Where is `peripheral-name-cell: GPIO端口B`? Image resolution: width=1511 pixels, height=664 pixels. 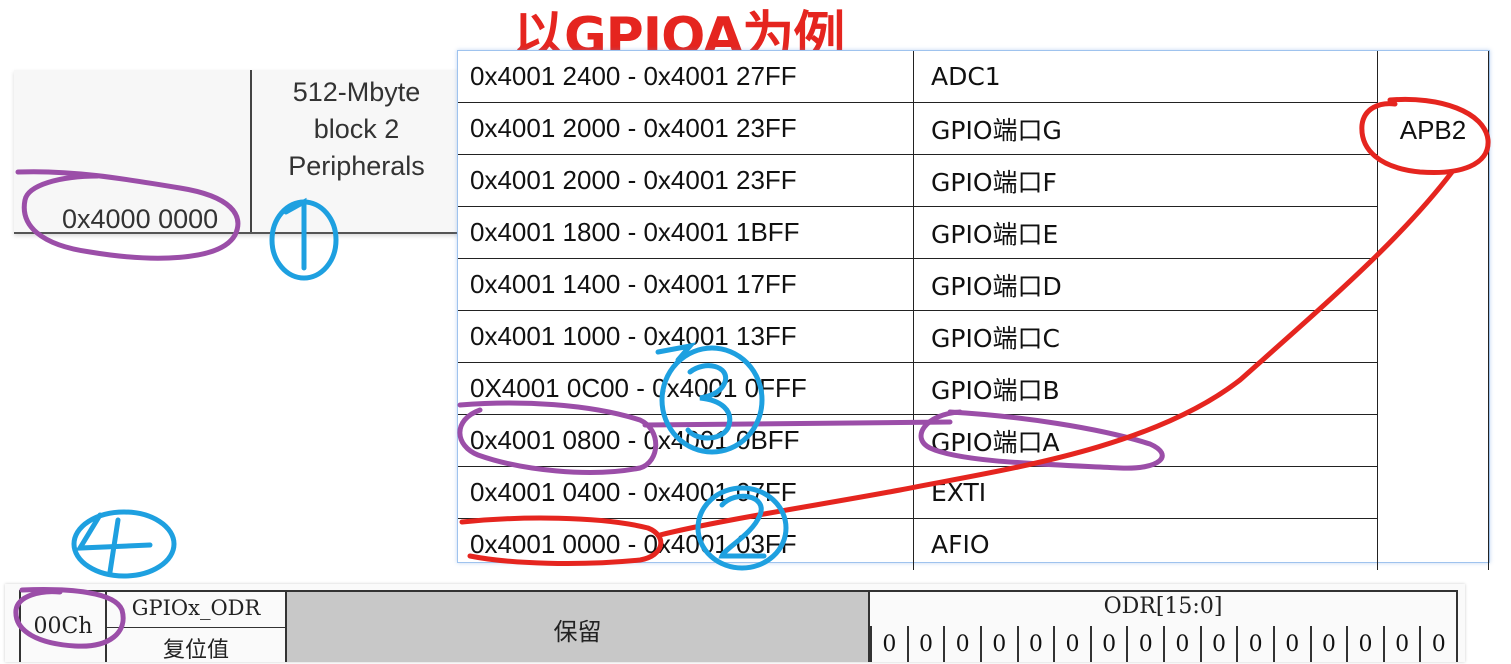 peripheral-name-cell: GPIO端口B is located at coordinates (1145, 388).